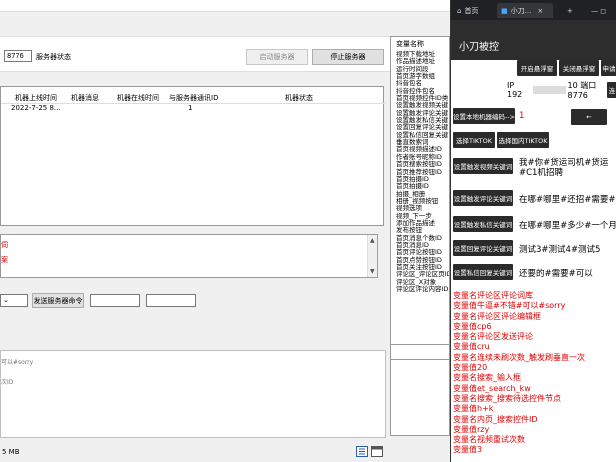 Image resolution: width=616 pixels, height=462 pixels. I want to click on message-text-1: 可以#sorry, so click(17, 362).